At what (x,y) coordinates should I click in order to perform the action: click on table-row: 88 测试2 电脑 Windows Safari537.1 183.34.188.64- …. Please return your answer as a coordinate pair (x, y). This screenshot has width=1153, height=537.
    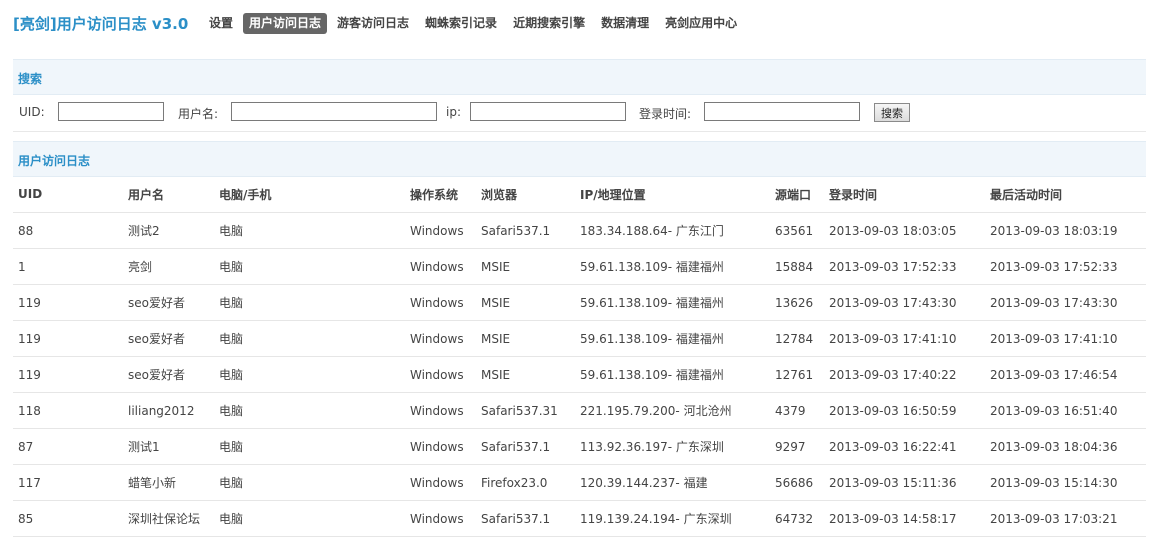
    Looking at the image, I should click on (579, 230).